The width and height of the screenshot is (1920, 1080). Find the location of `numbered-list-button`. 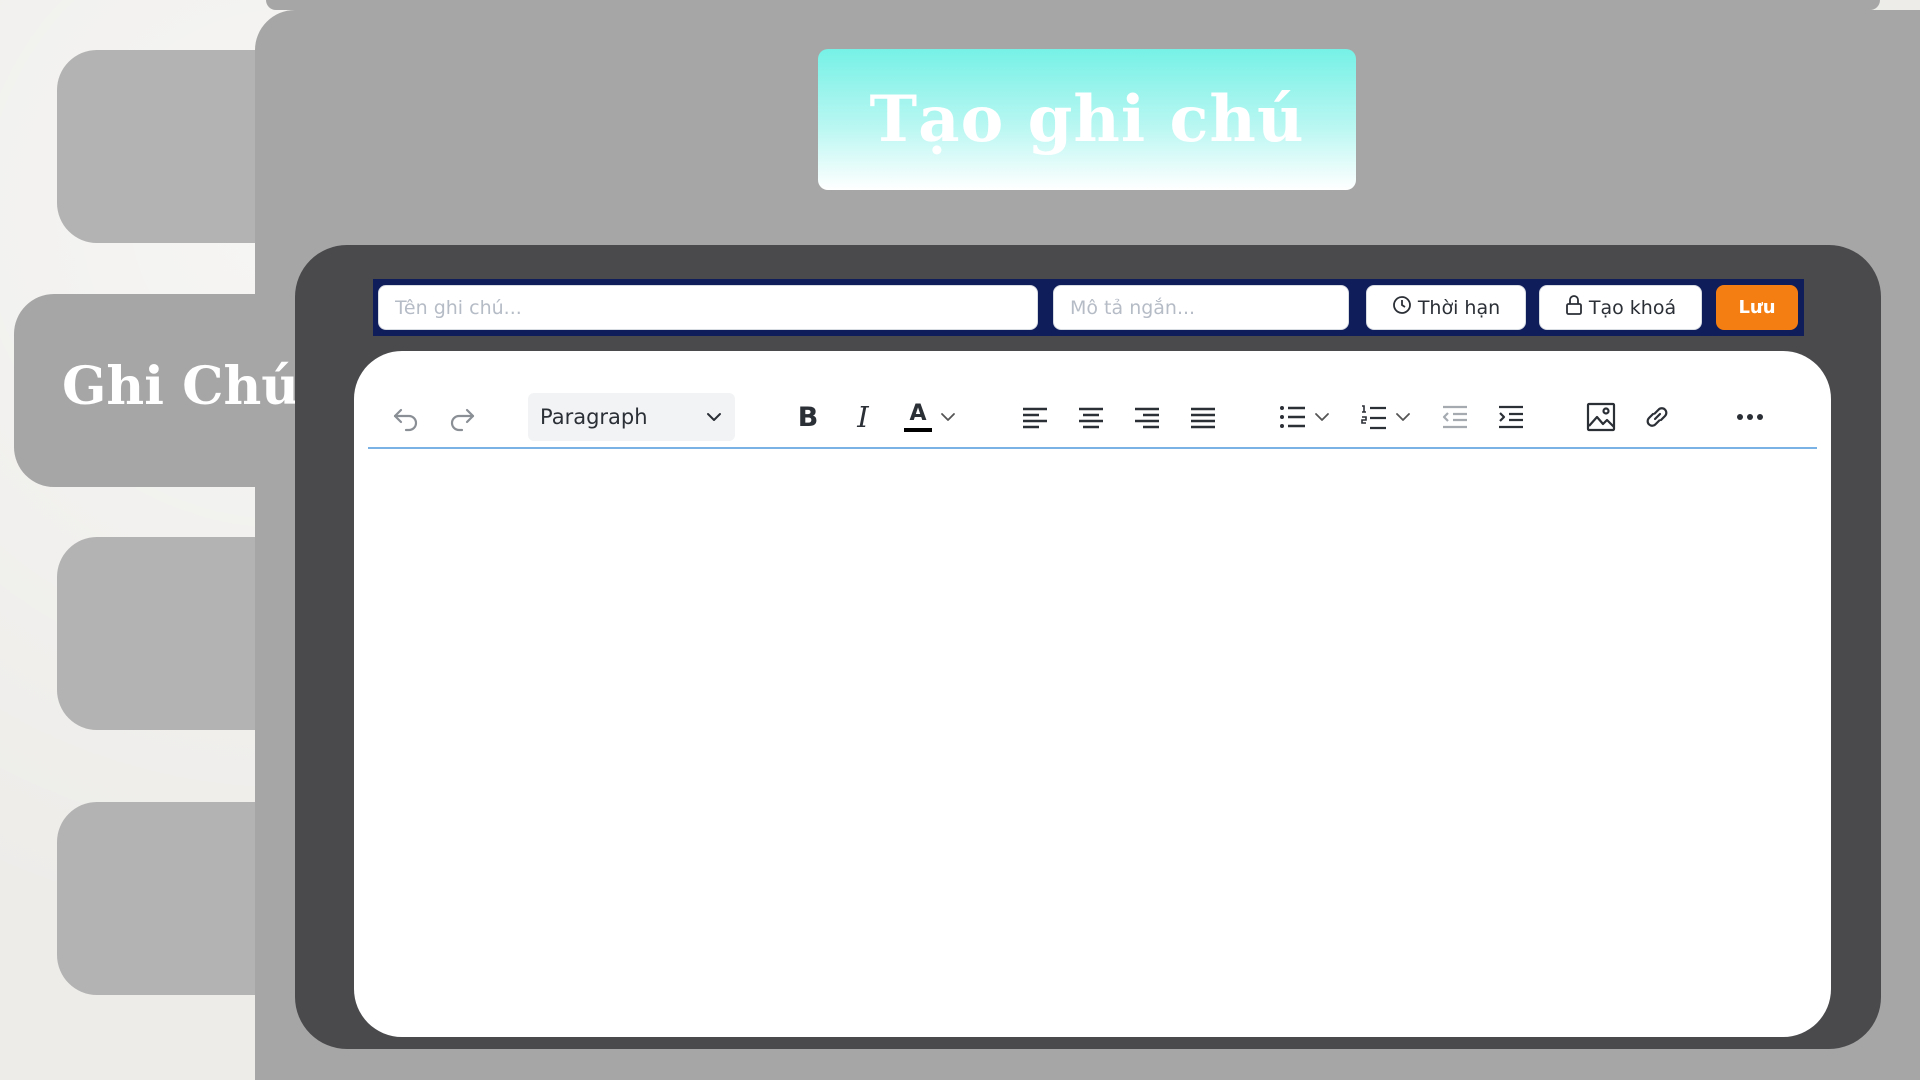

numbered-list-button is located at coordinates (1374, 417).